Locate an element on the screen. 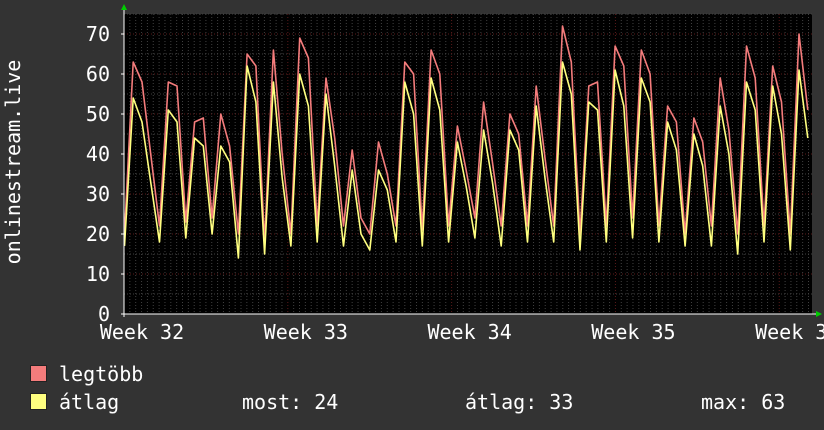  x-tick-label: Week 32 is located at coordinates (142, 332).